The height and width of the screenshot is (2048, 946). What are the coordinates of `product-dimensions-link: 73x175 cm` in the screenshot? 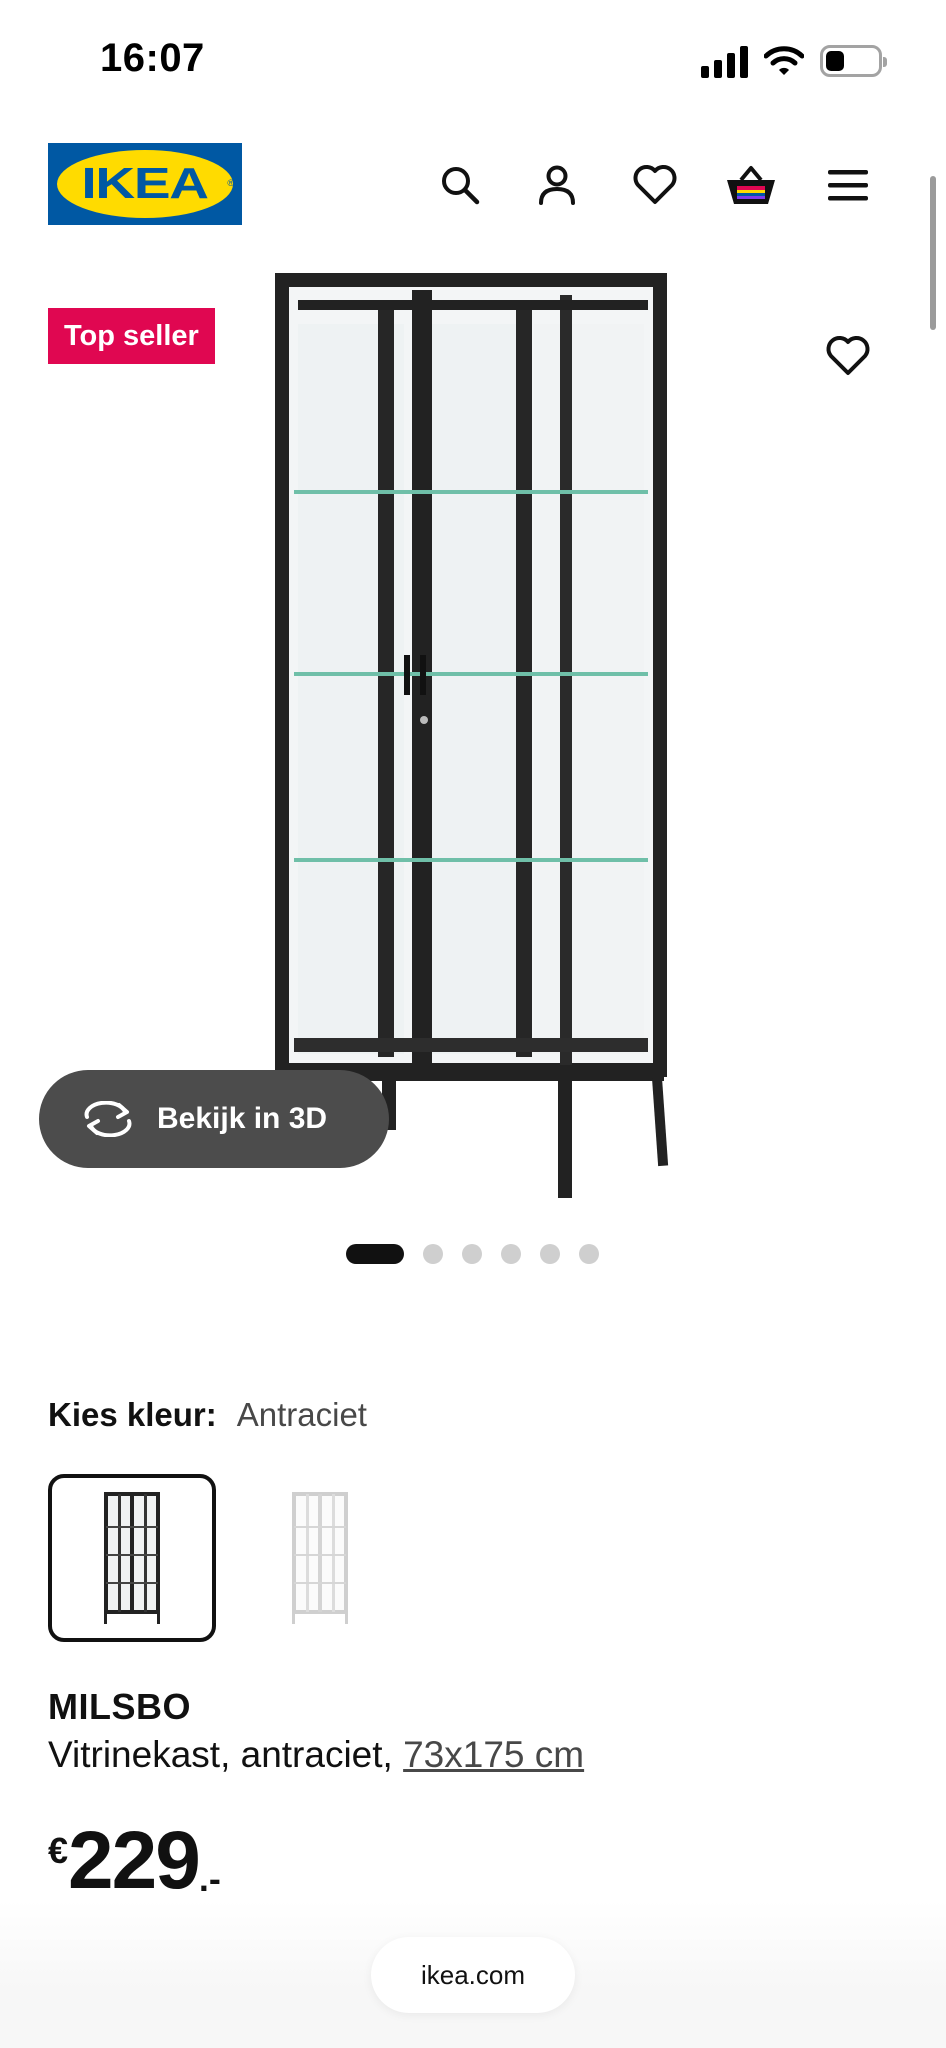 It's located at (493, 1754).